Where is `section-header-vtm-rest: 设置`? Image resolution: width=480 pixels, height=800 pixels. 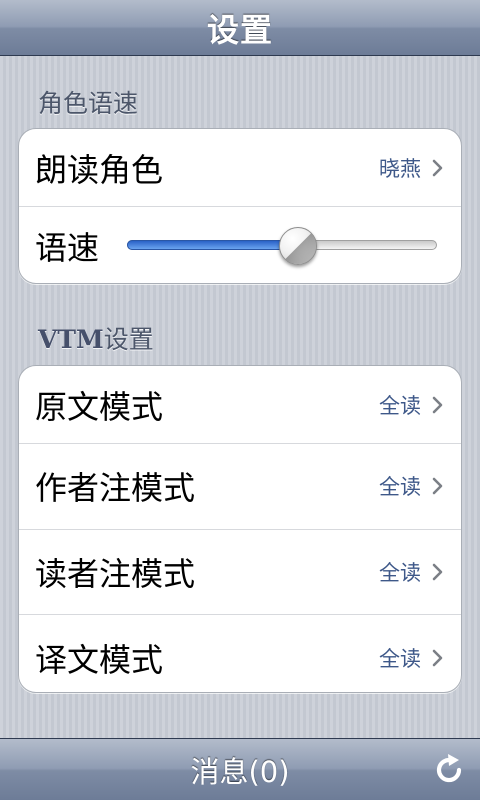
section-header-vtm-rest: 设置 is located at coordinates (128, 339).